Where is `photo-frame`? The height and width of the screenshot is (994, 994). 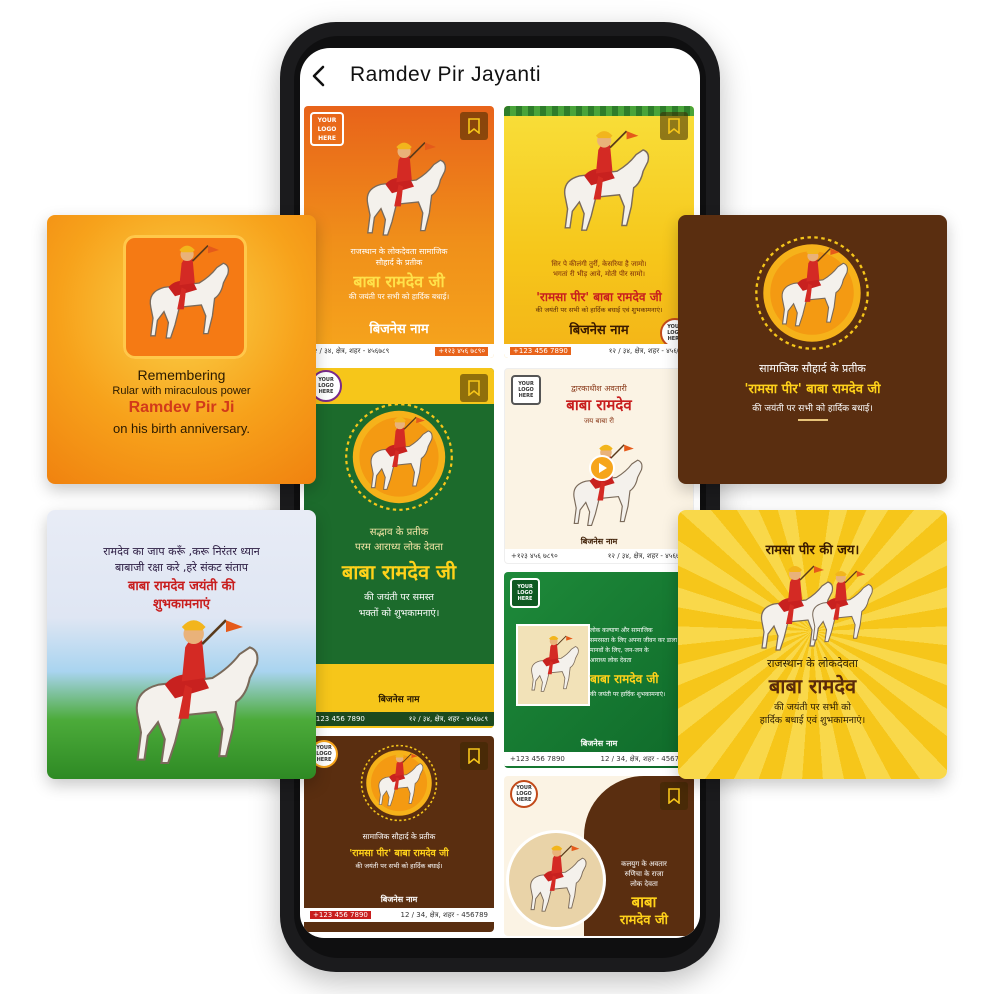 photo-frame is located at coordinates (553, 665).